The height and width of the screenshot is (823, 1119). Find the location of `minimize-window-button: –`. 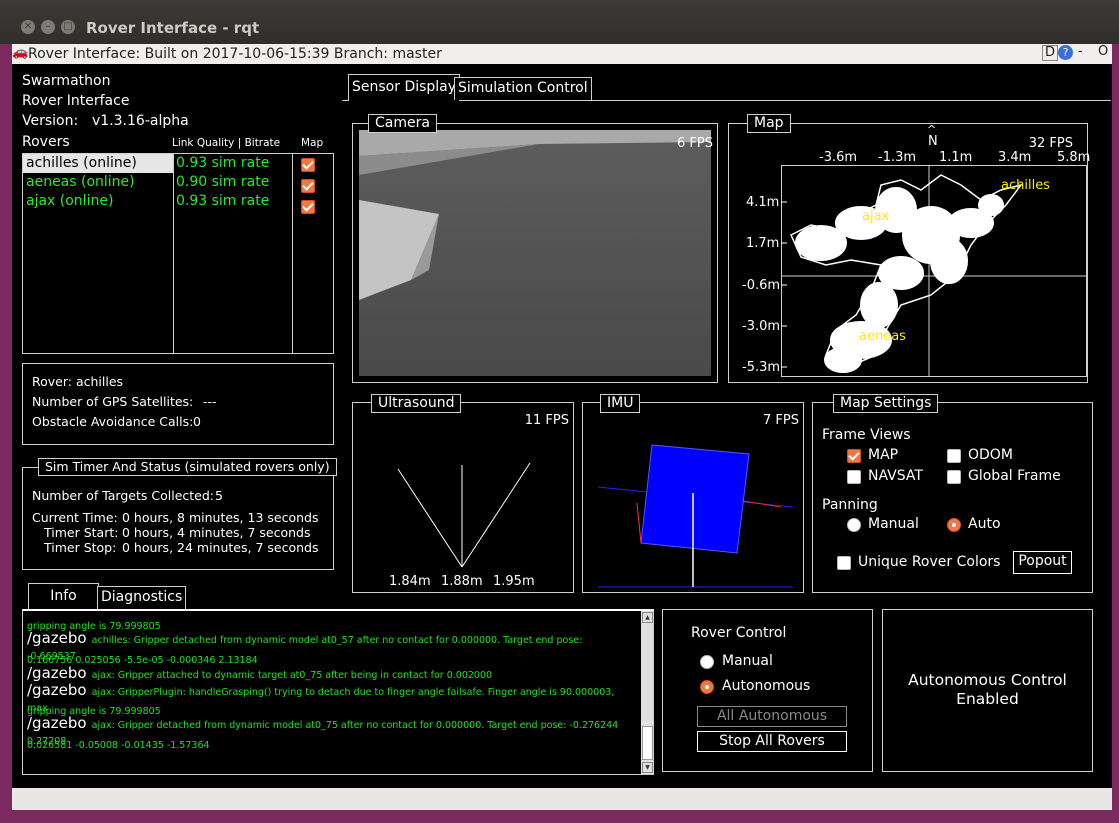

minimize-window-button: – is located at coordinates (48, 27).